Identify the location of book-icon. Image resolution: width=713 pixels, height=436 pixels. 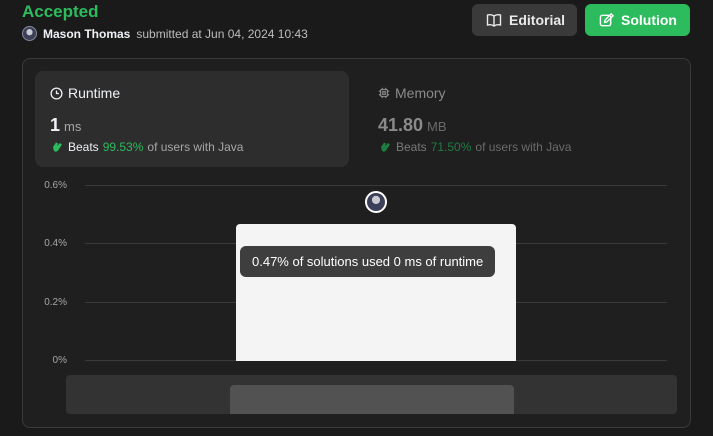
(494, 20).